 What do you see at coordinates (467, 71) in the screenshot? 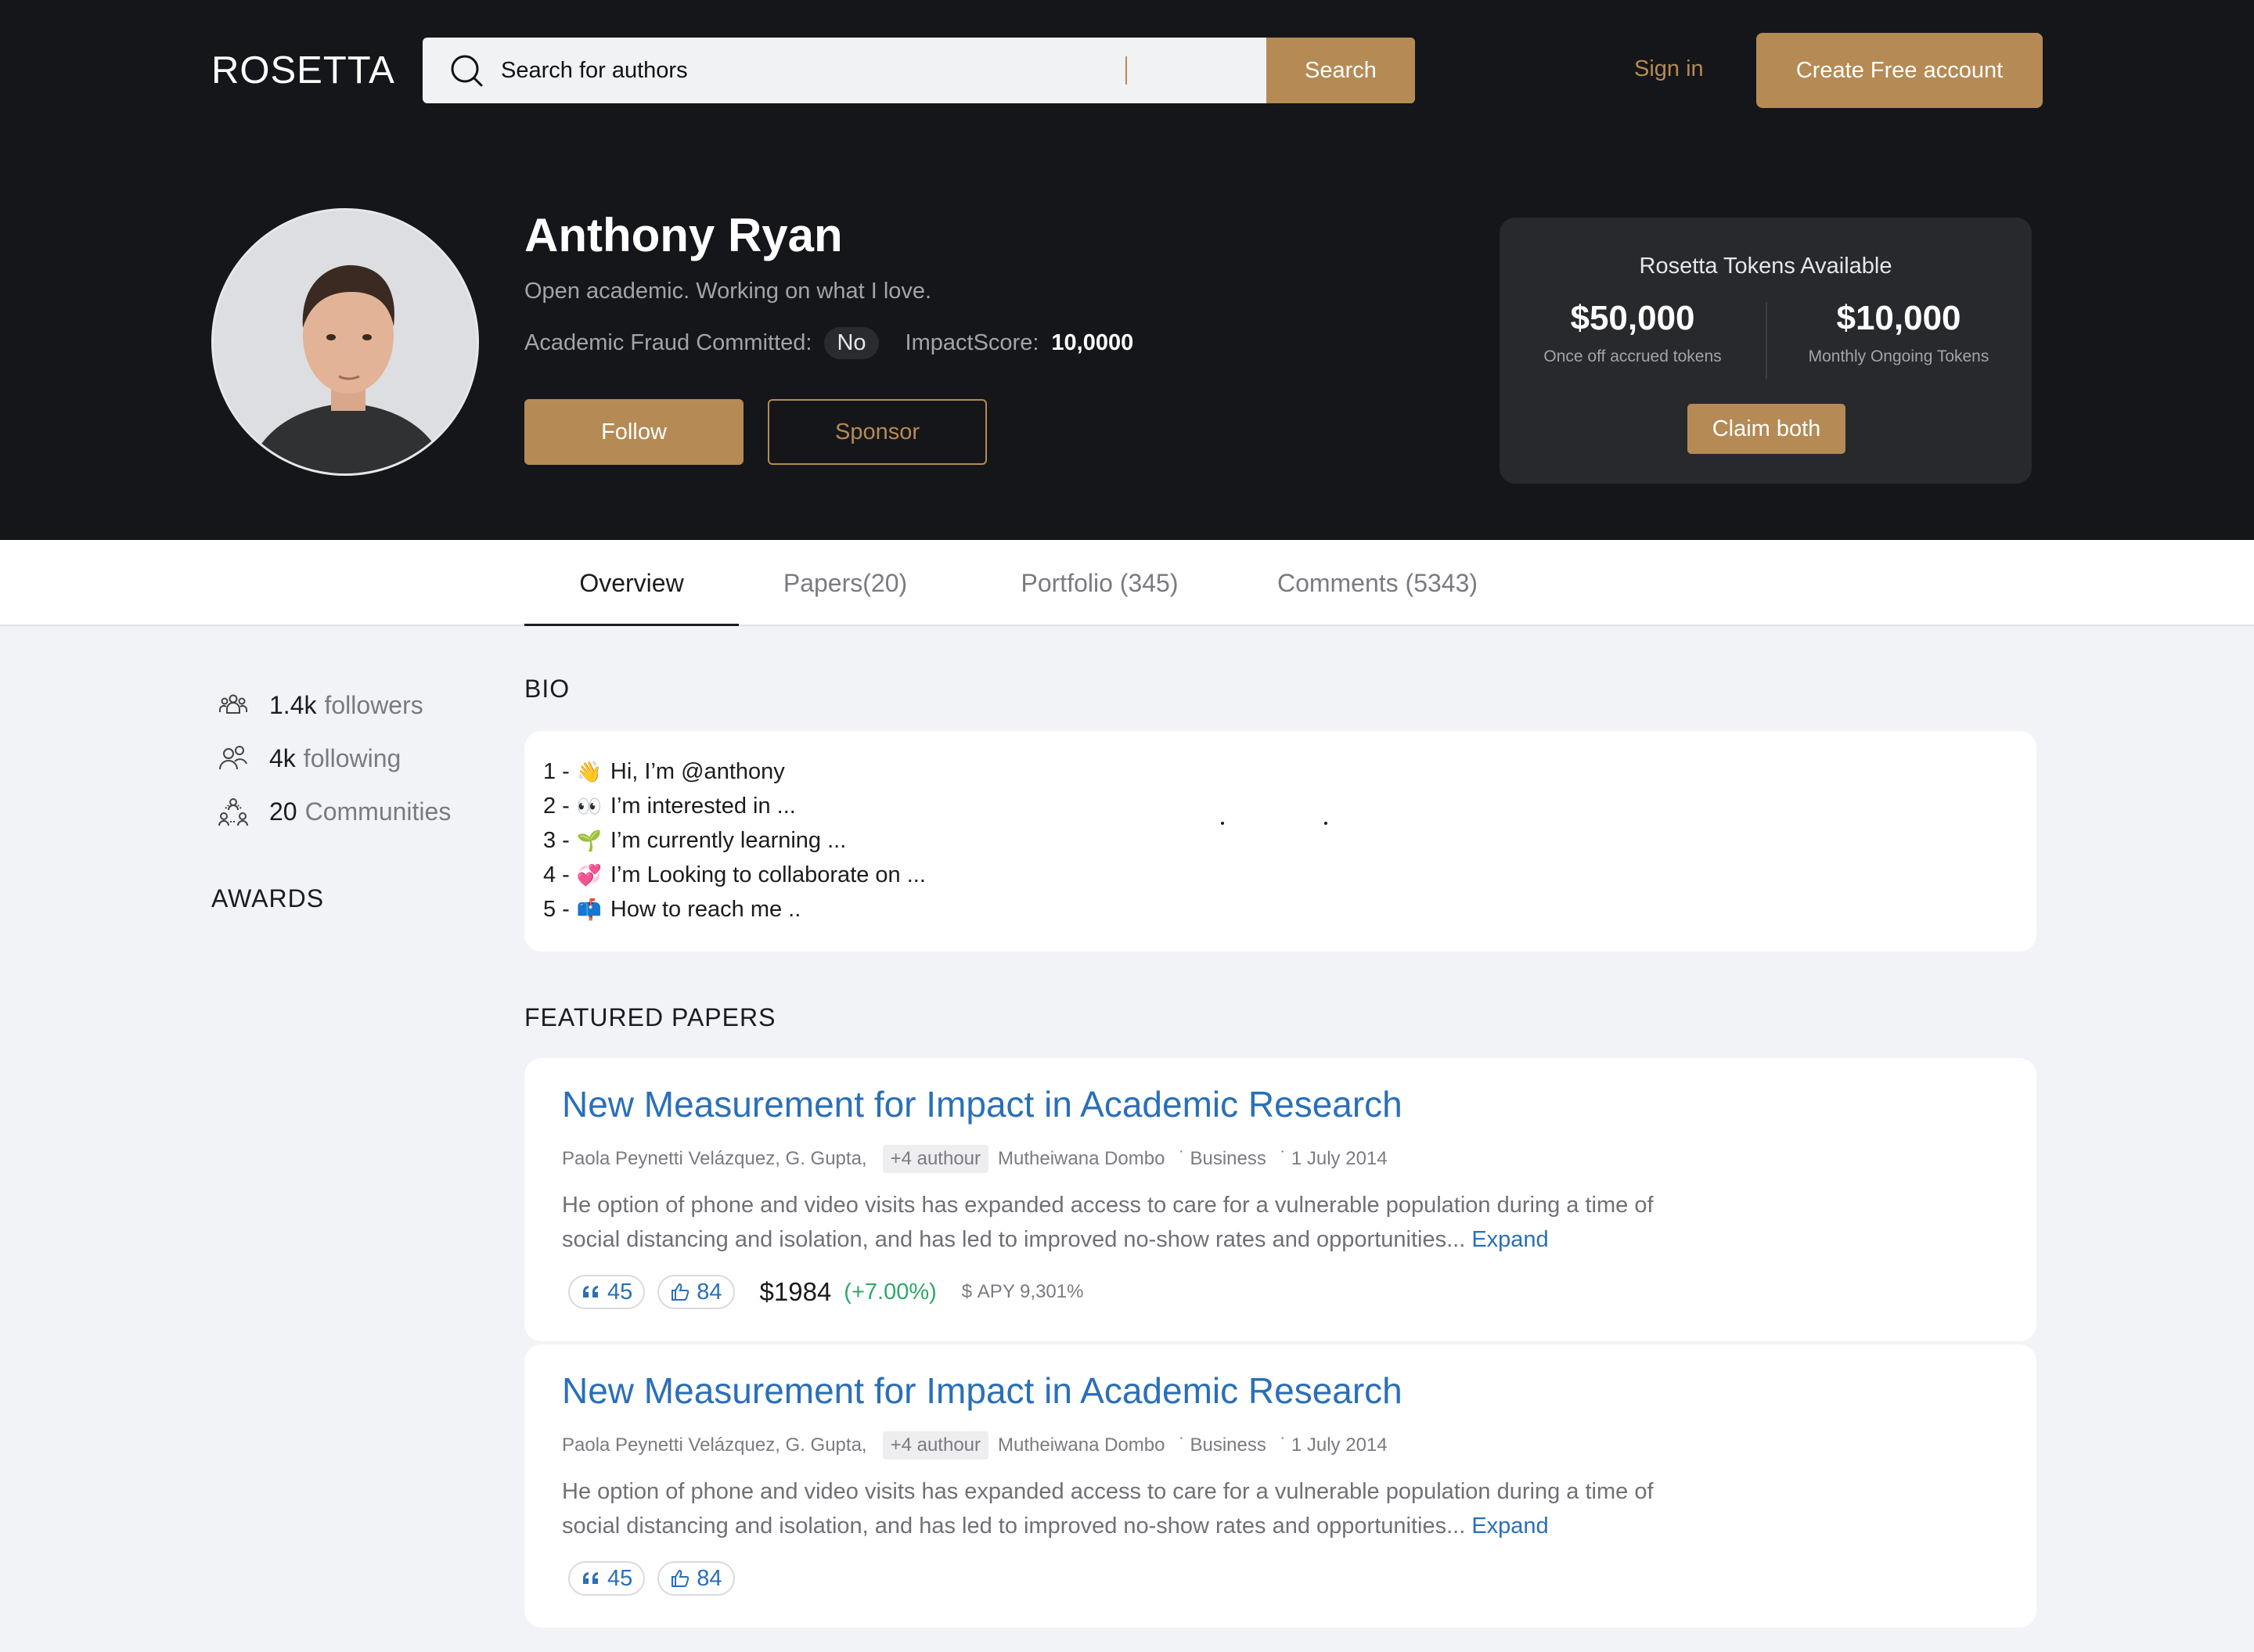
I see `search-icon` at bounding box center [467, 71].